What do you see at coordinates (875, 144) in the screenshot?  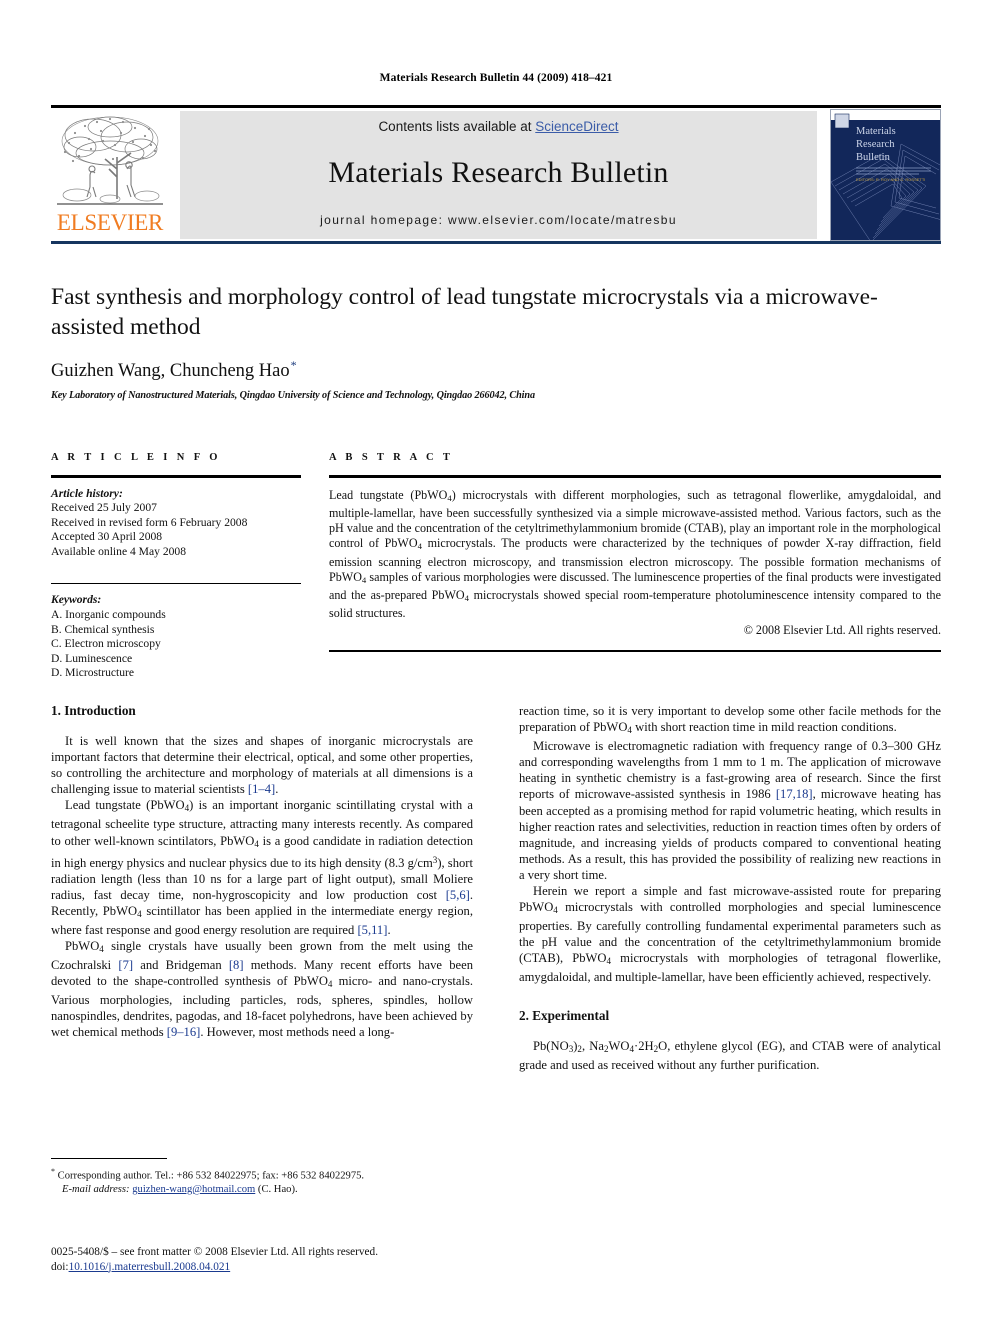 I see `cover-line-2: Research` at bounding box center [875, 144].